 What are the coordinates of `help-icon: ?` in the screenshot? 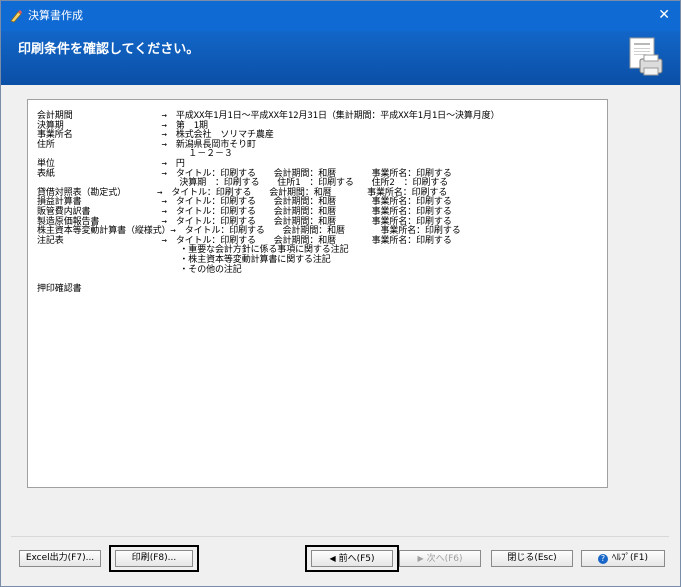 It's located at (603, 559).